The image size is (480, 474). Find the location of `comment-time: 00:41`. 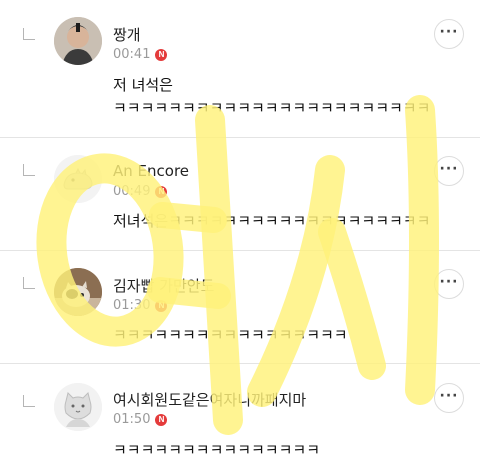

comment-time: 00:41 is located at coordinates (132, 54).